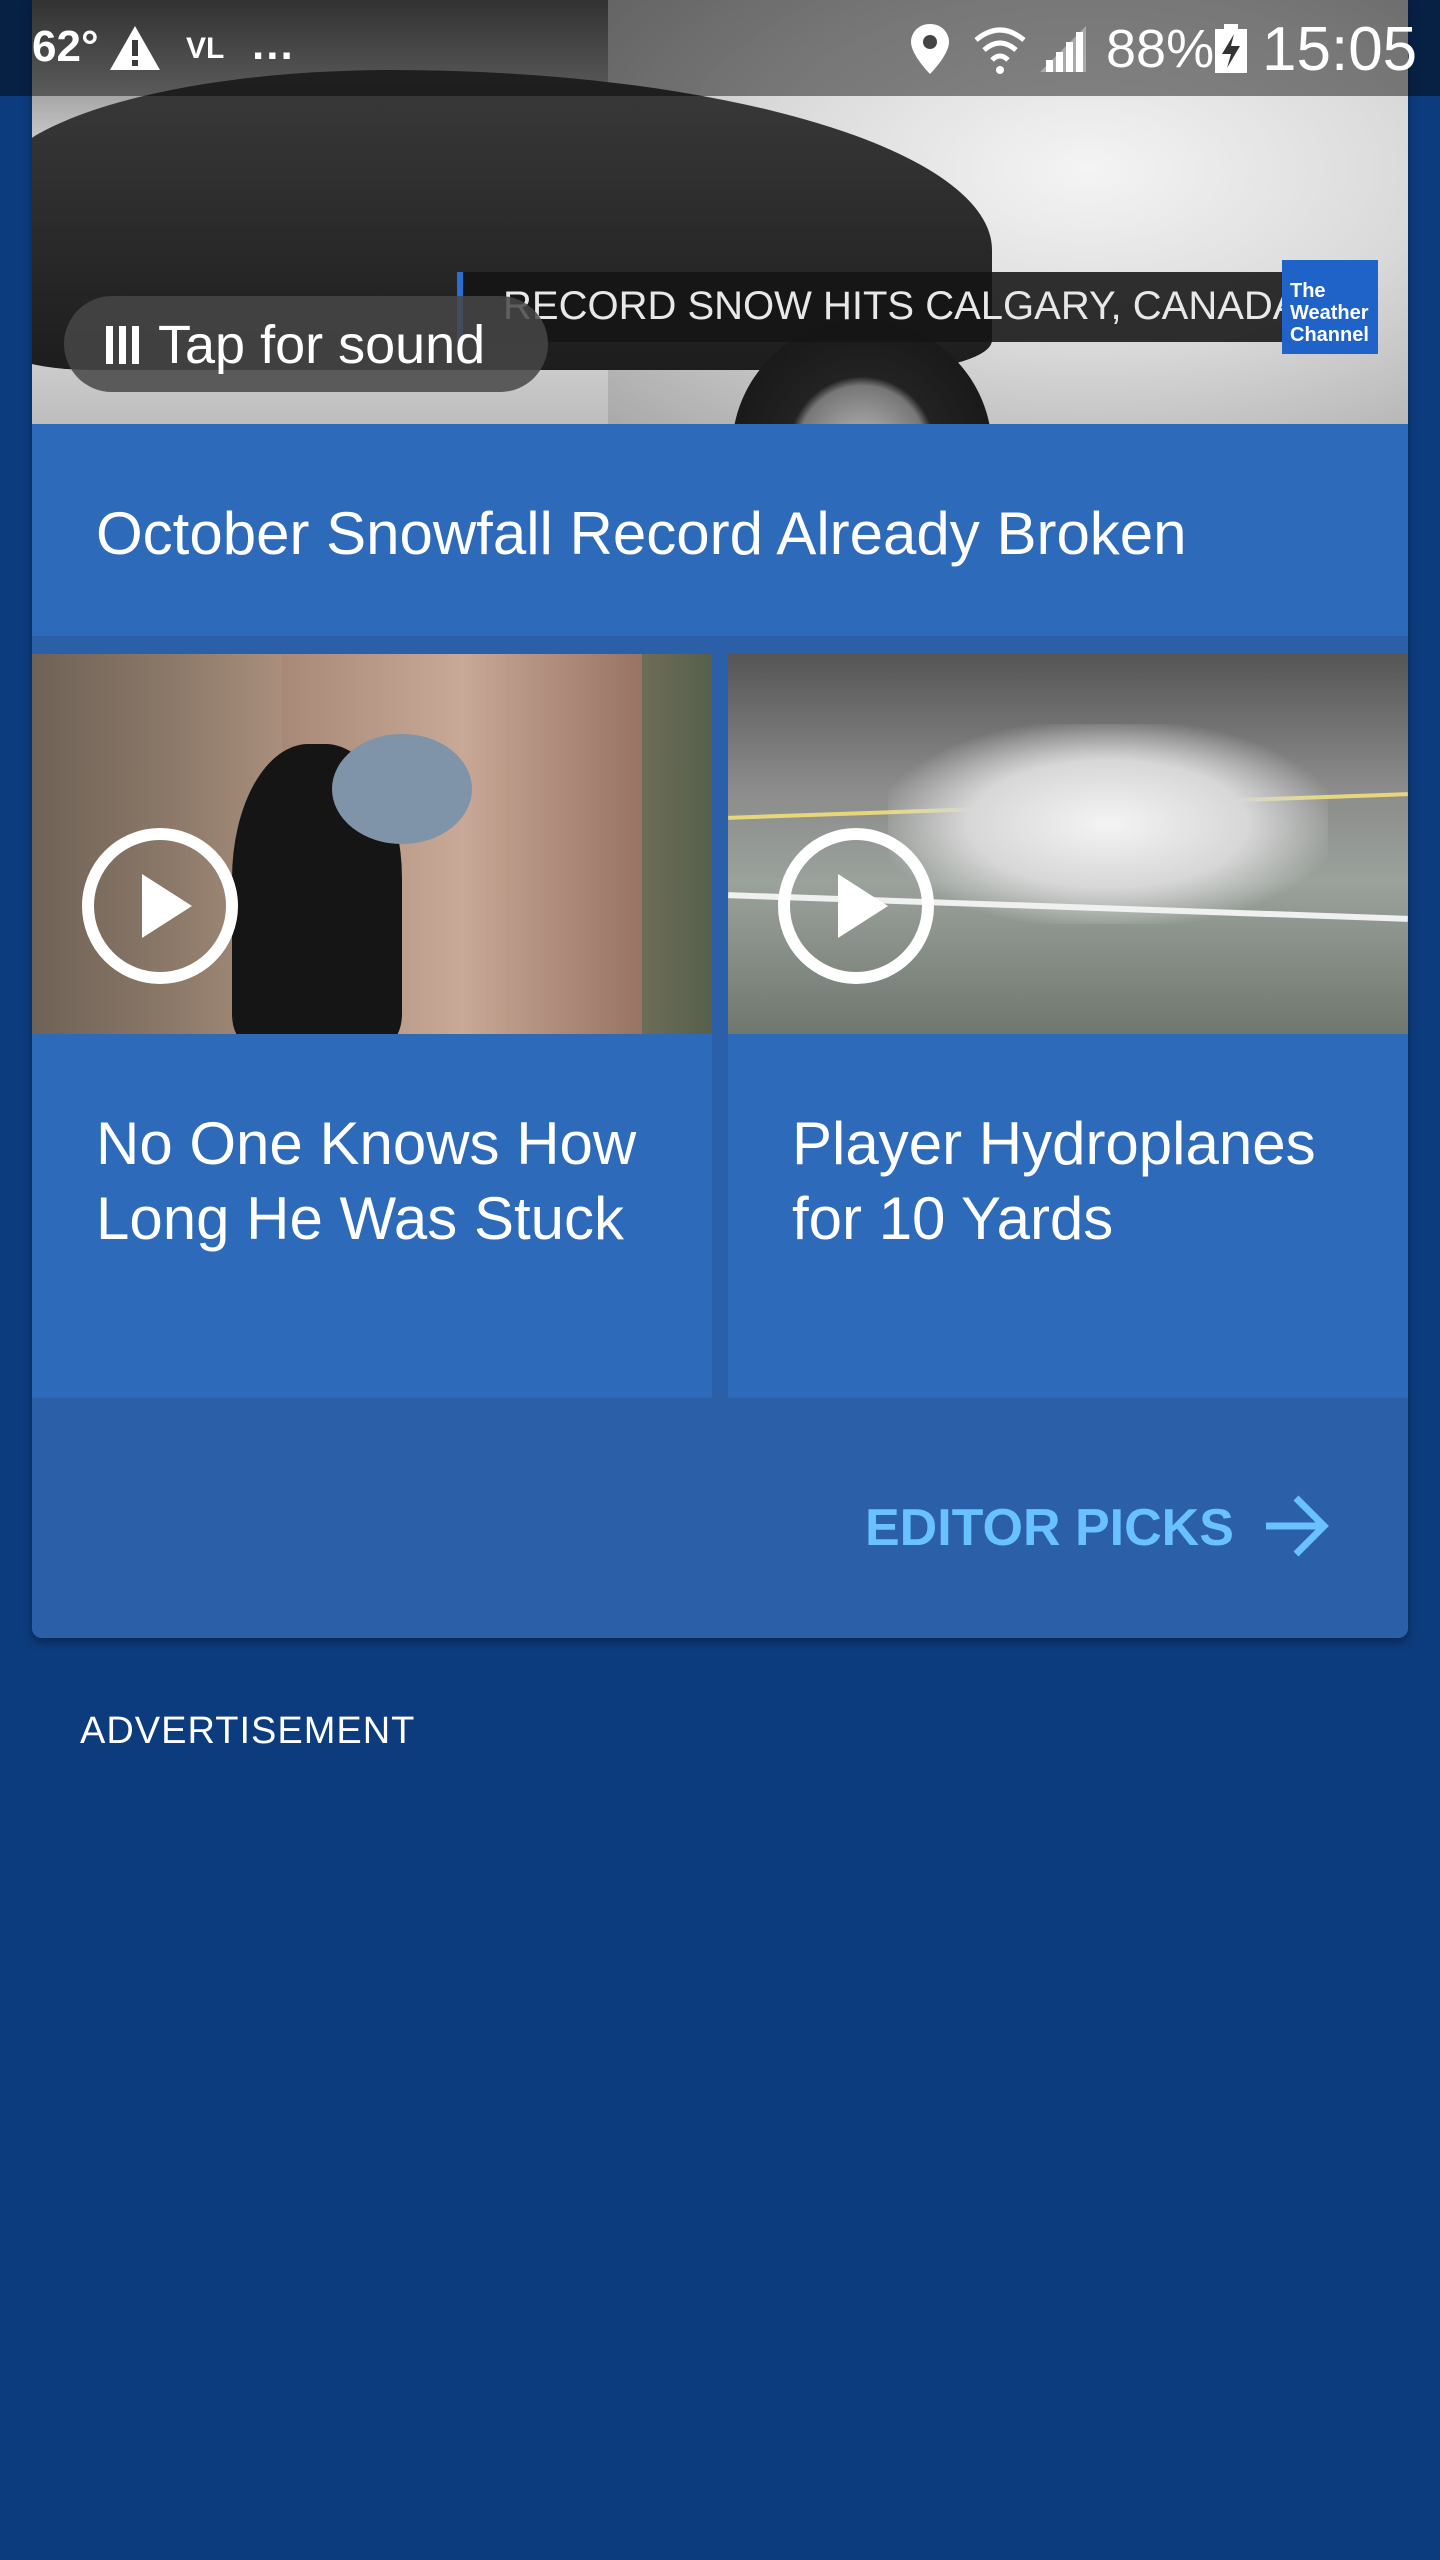 The width and height of the screenshot is (1440, 2560). I want to click on carrier-indicator: VL, so click(205, 48).